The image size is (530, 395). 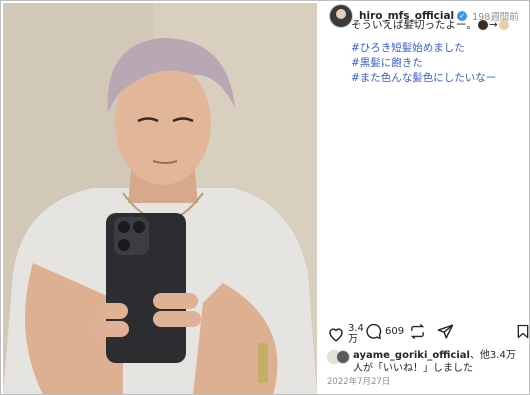 I want to click on hashtag-list: #ひろき短髪始めました #黒髪に飽きた #また色んな髪色にしたいなー, so click(x=423, y=63).